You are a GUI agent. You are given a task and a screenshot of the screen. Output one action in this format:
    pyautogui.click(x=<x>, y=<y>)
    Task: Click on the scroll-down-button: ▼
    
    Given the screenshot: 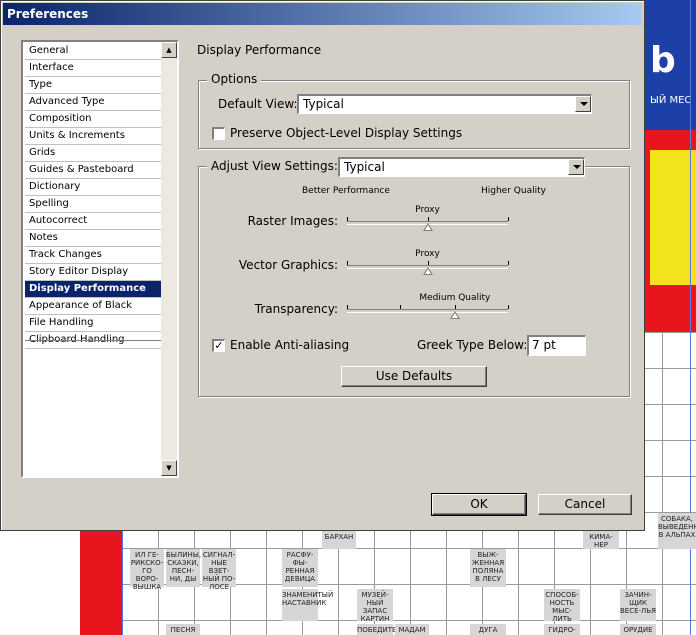 What is the action you would take?
    pyautogui.click(x=169, y=468)
    